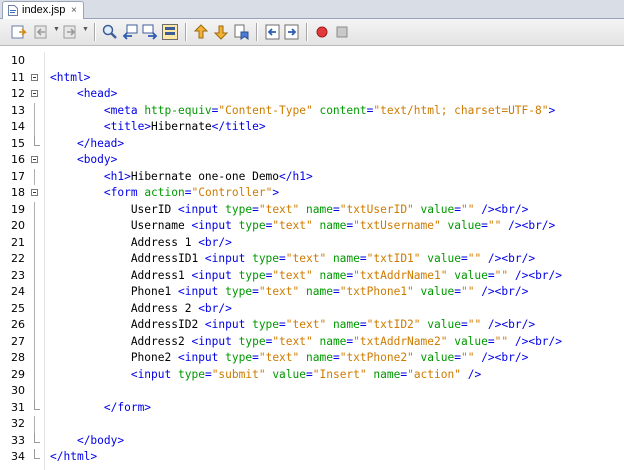 This screenshot has width=624, height=470. What do you see at coordinates (178, 110) in the screenshot?
I see `code-token-attr: http-equiv` at bounding box center [178, 110].